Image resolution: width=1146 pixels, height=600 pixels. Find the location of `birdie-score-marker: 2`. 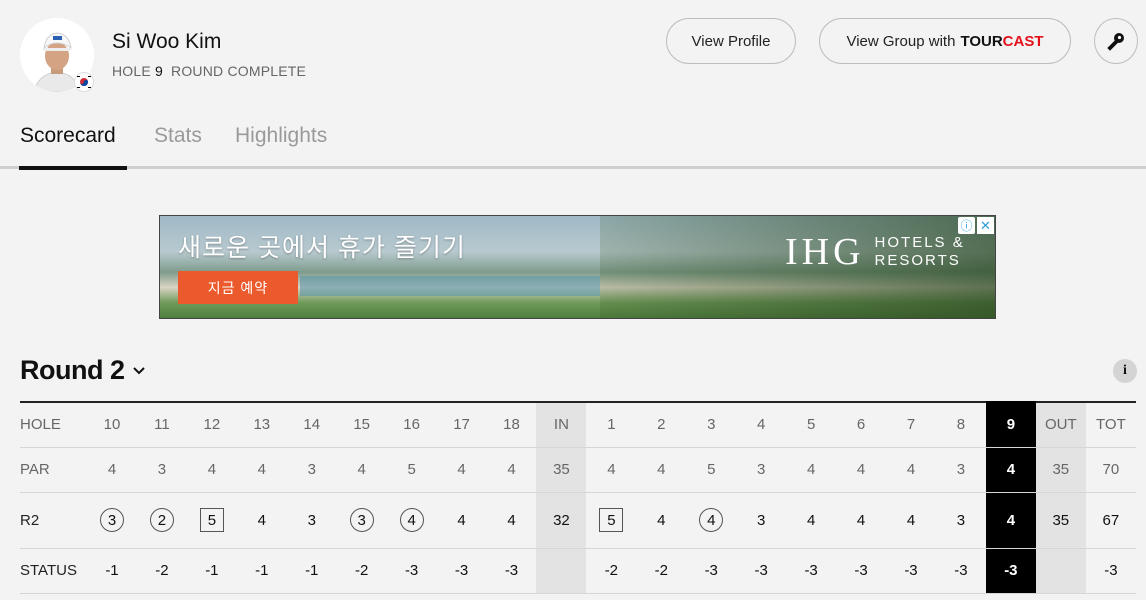

birdie-score-marker: 2 is located at coordinates (161, 520).